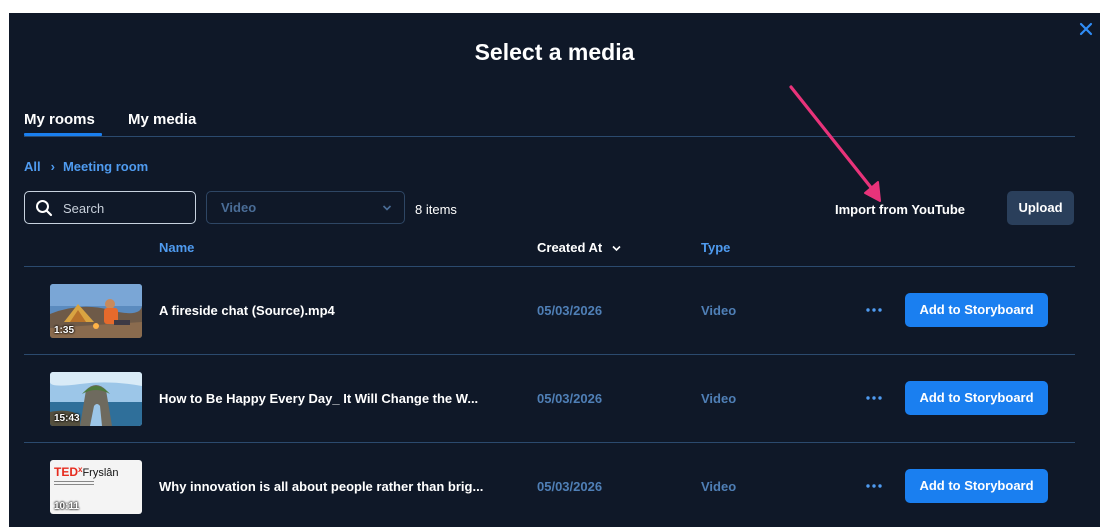 The height and width of the screenshot is (527, 1100). What do you see at coordinates (305, 207) in the screenshot?
I see `type-filter-select: Video` at bounding box center [305, 207].